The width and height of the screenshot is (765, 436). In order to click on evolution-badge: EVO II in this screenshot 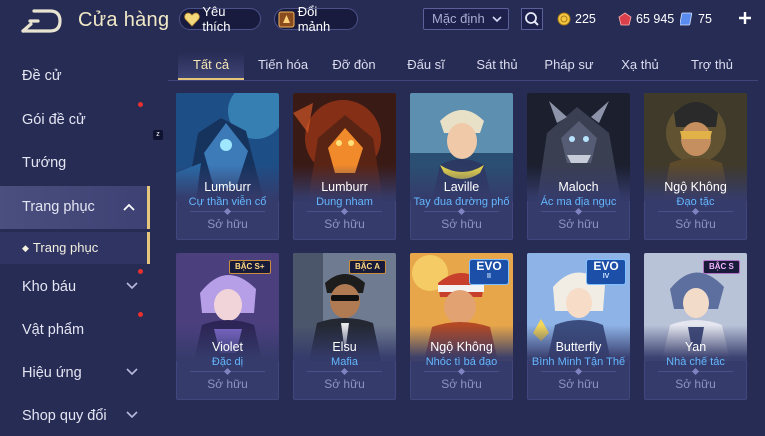, I will do `click(489, 272)`.